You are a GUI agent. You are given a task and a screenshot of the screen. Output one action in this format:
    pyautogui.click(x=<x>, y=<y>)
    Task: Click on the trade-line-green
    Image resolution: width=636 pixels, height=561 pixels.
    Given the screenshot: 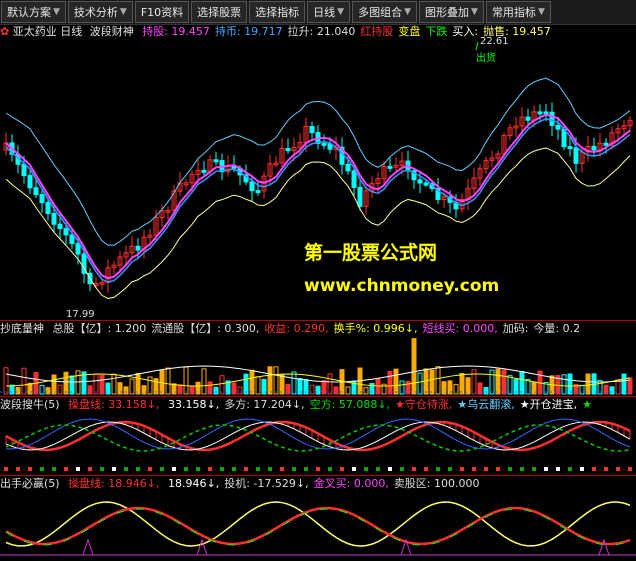 What is the action you would take?
    pyautogui.click(x=318, y=527)
    